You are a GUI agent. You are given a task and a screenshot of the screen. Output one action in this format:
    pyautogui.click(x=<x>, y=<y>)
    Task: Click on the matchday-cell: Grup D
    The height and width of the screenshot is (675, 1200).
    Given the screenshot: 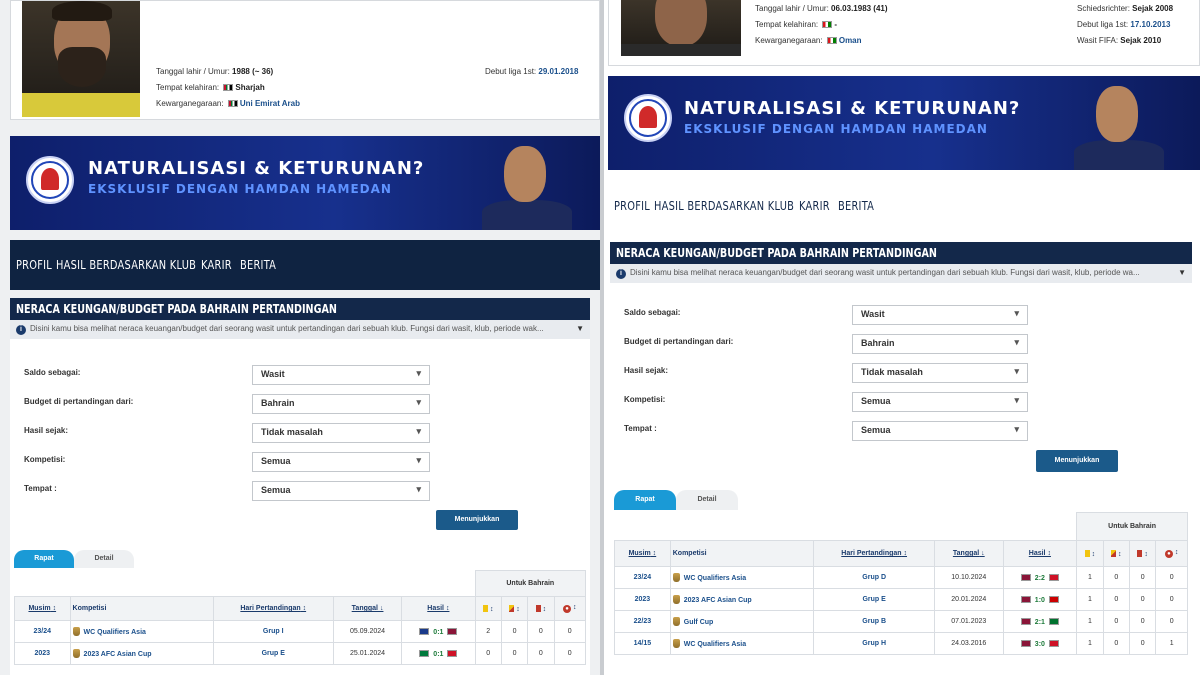 What is the action you would take?
    pyautogui.click(x=874, y=577)
    